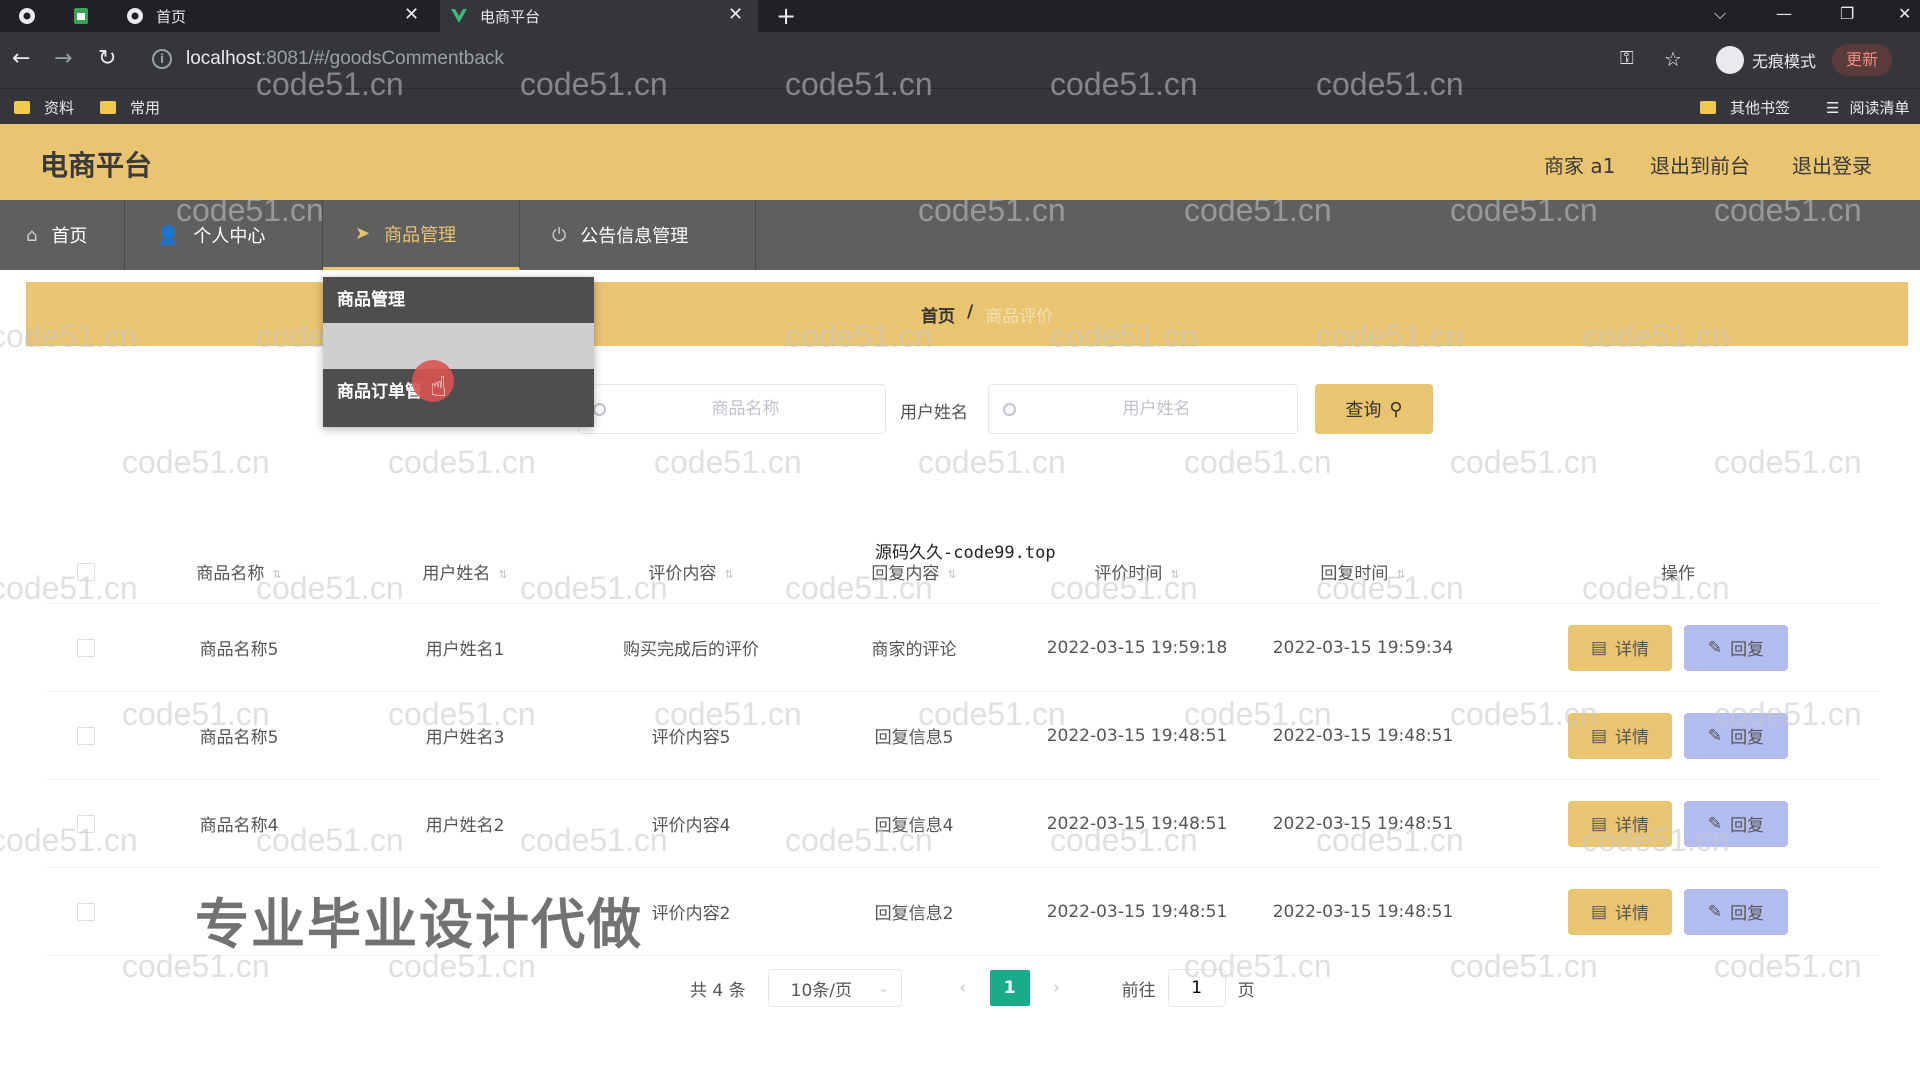 This screenshot has height=1080, width=1920. I want to click on star-icon: ☆, so click(1673, 59).